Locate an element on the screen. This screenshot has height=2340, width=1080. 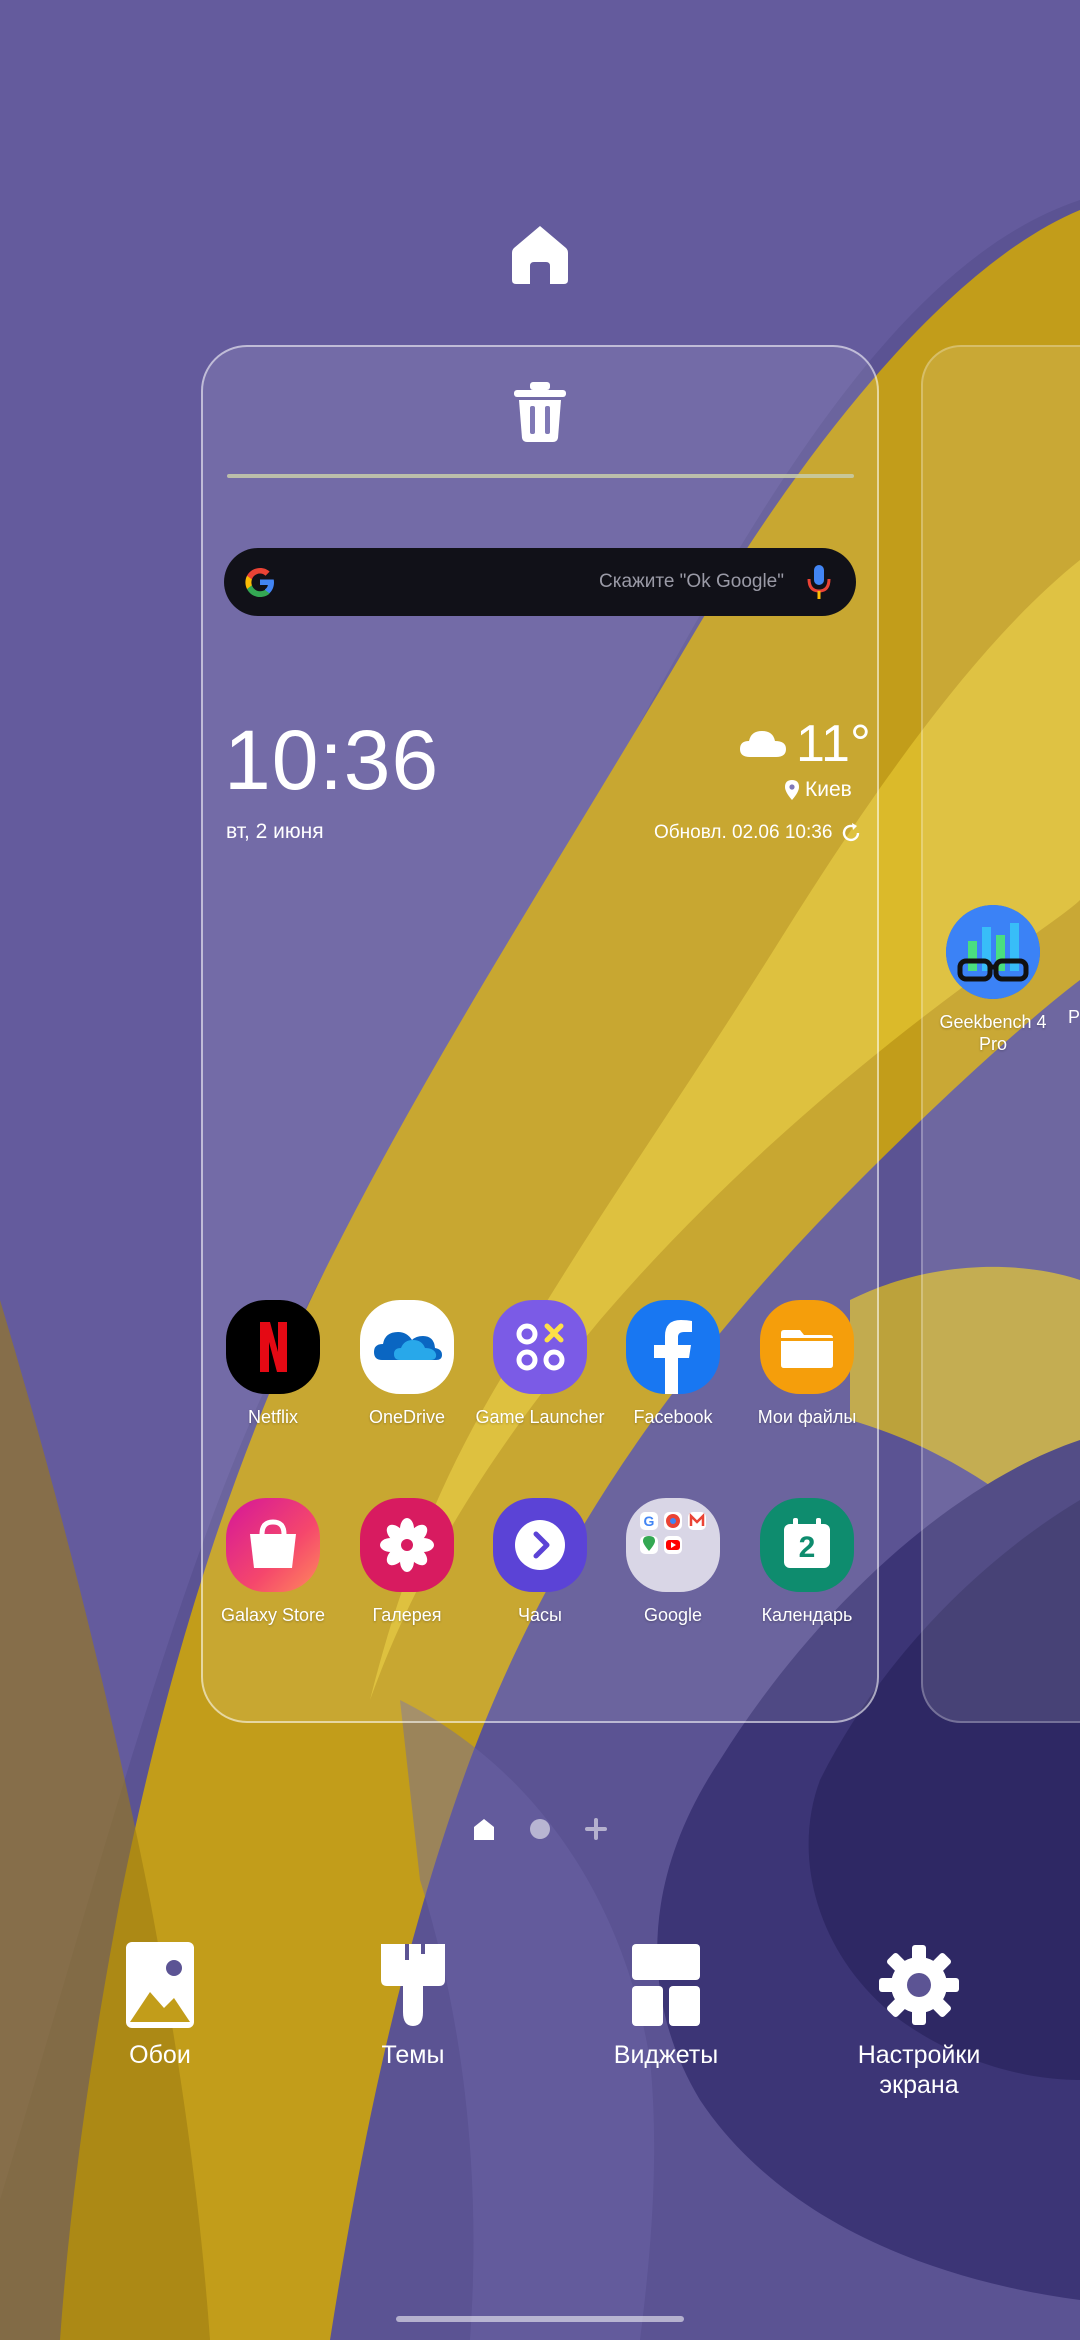
settings-label-line2: экрана is located at coordinates (919, 2085).